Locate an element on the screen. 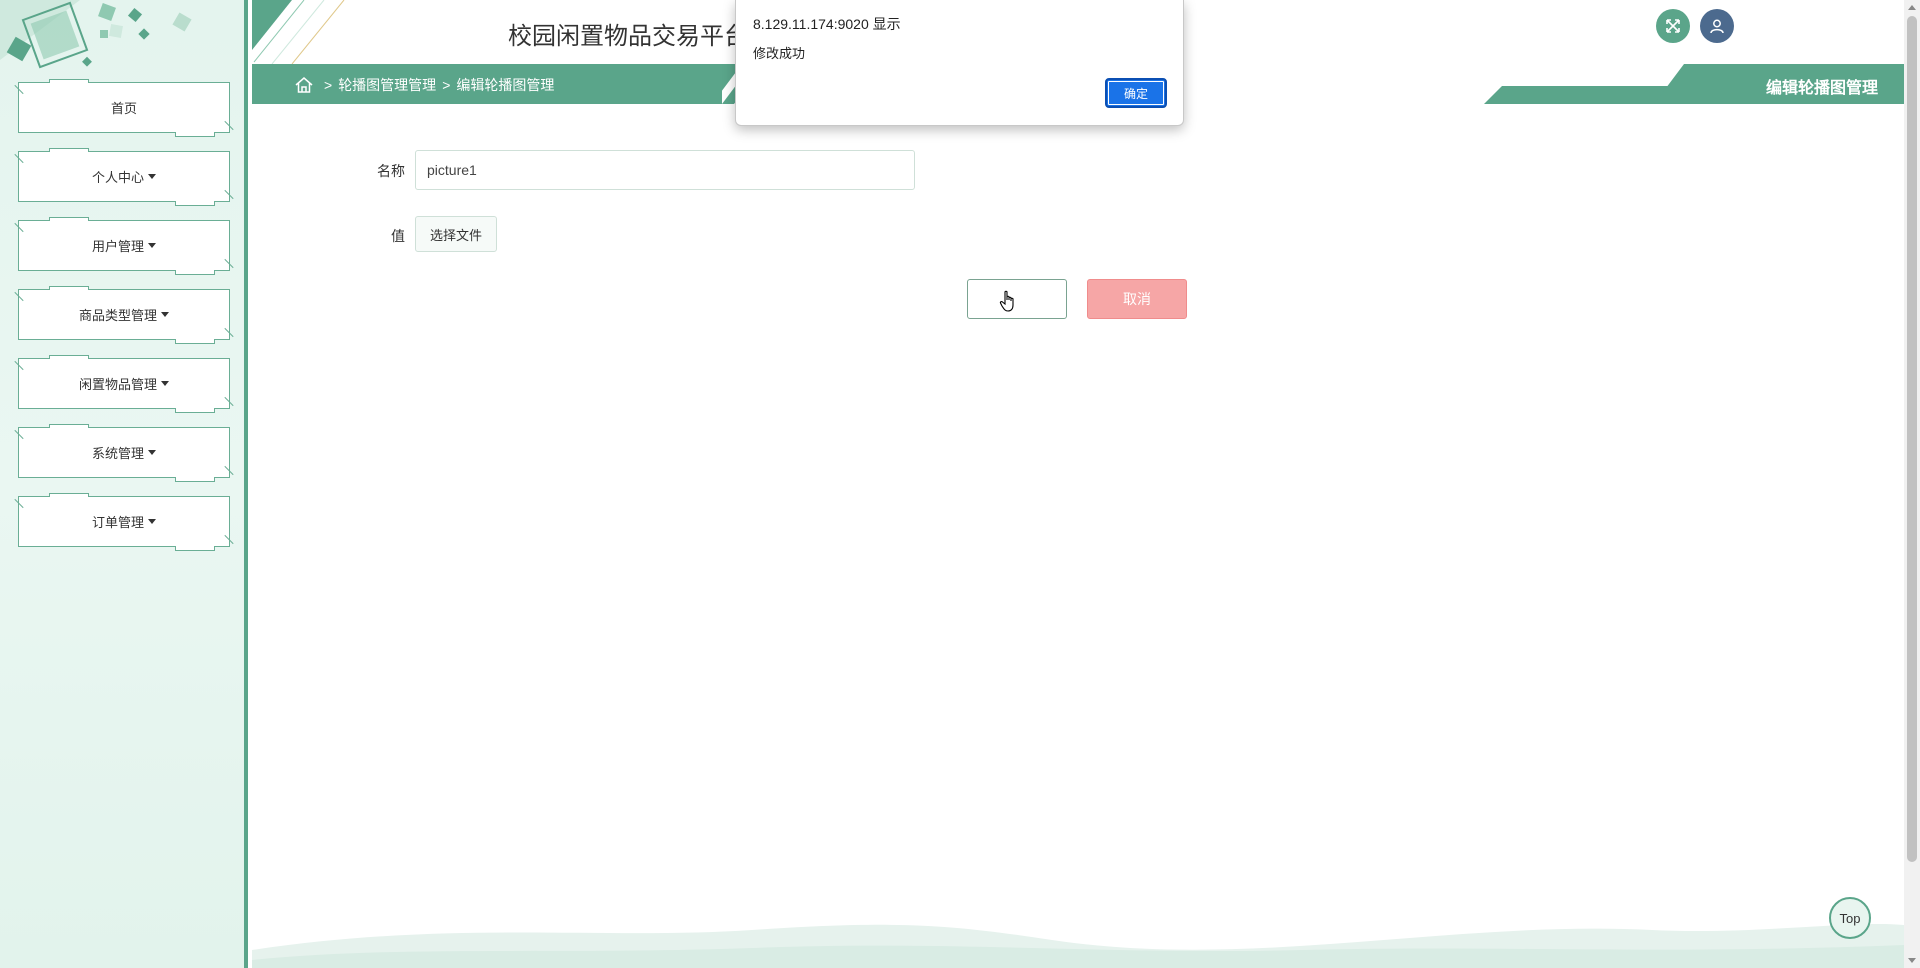  sidebar-item-user-management: 用户管理 is located at coordinates (124, 246).